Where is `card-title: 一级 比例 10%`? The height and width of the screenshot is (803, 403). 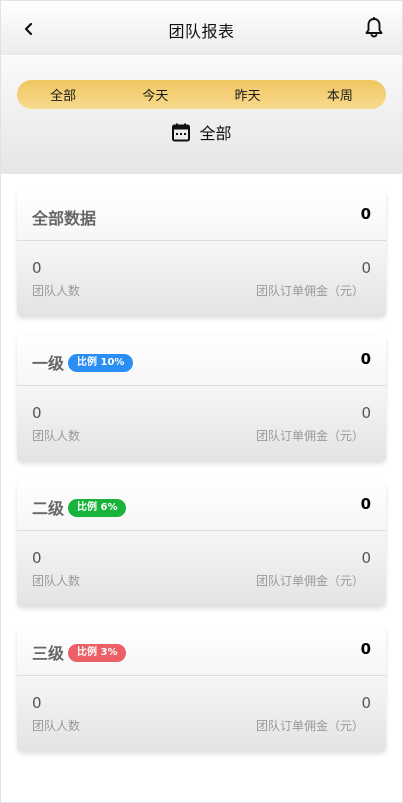
card-title: 一级 比例 10% is located at coordinates (83, 362).